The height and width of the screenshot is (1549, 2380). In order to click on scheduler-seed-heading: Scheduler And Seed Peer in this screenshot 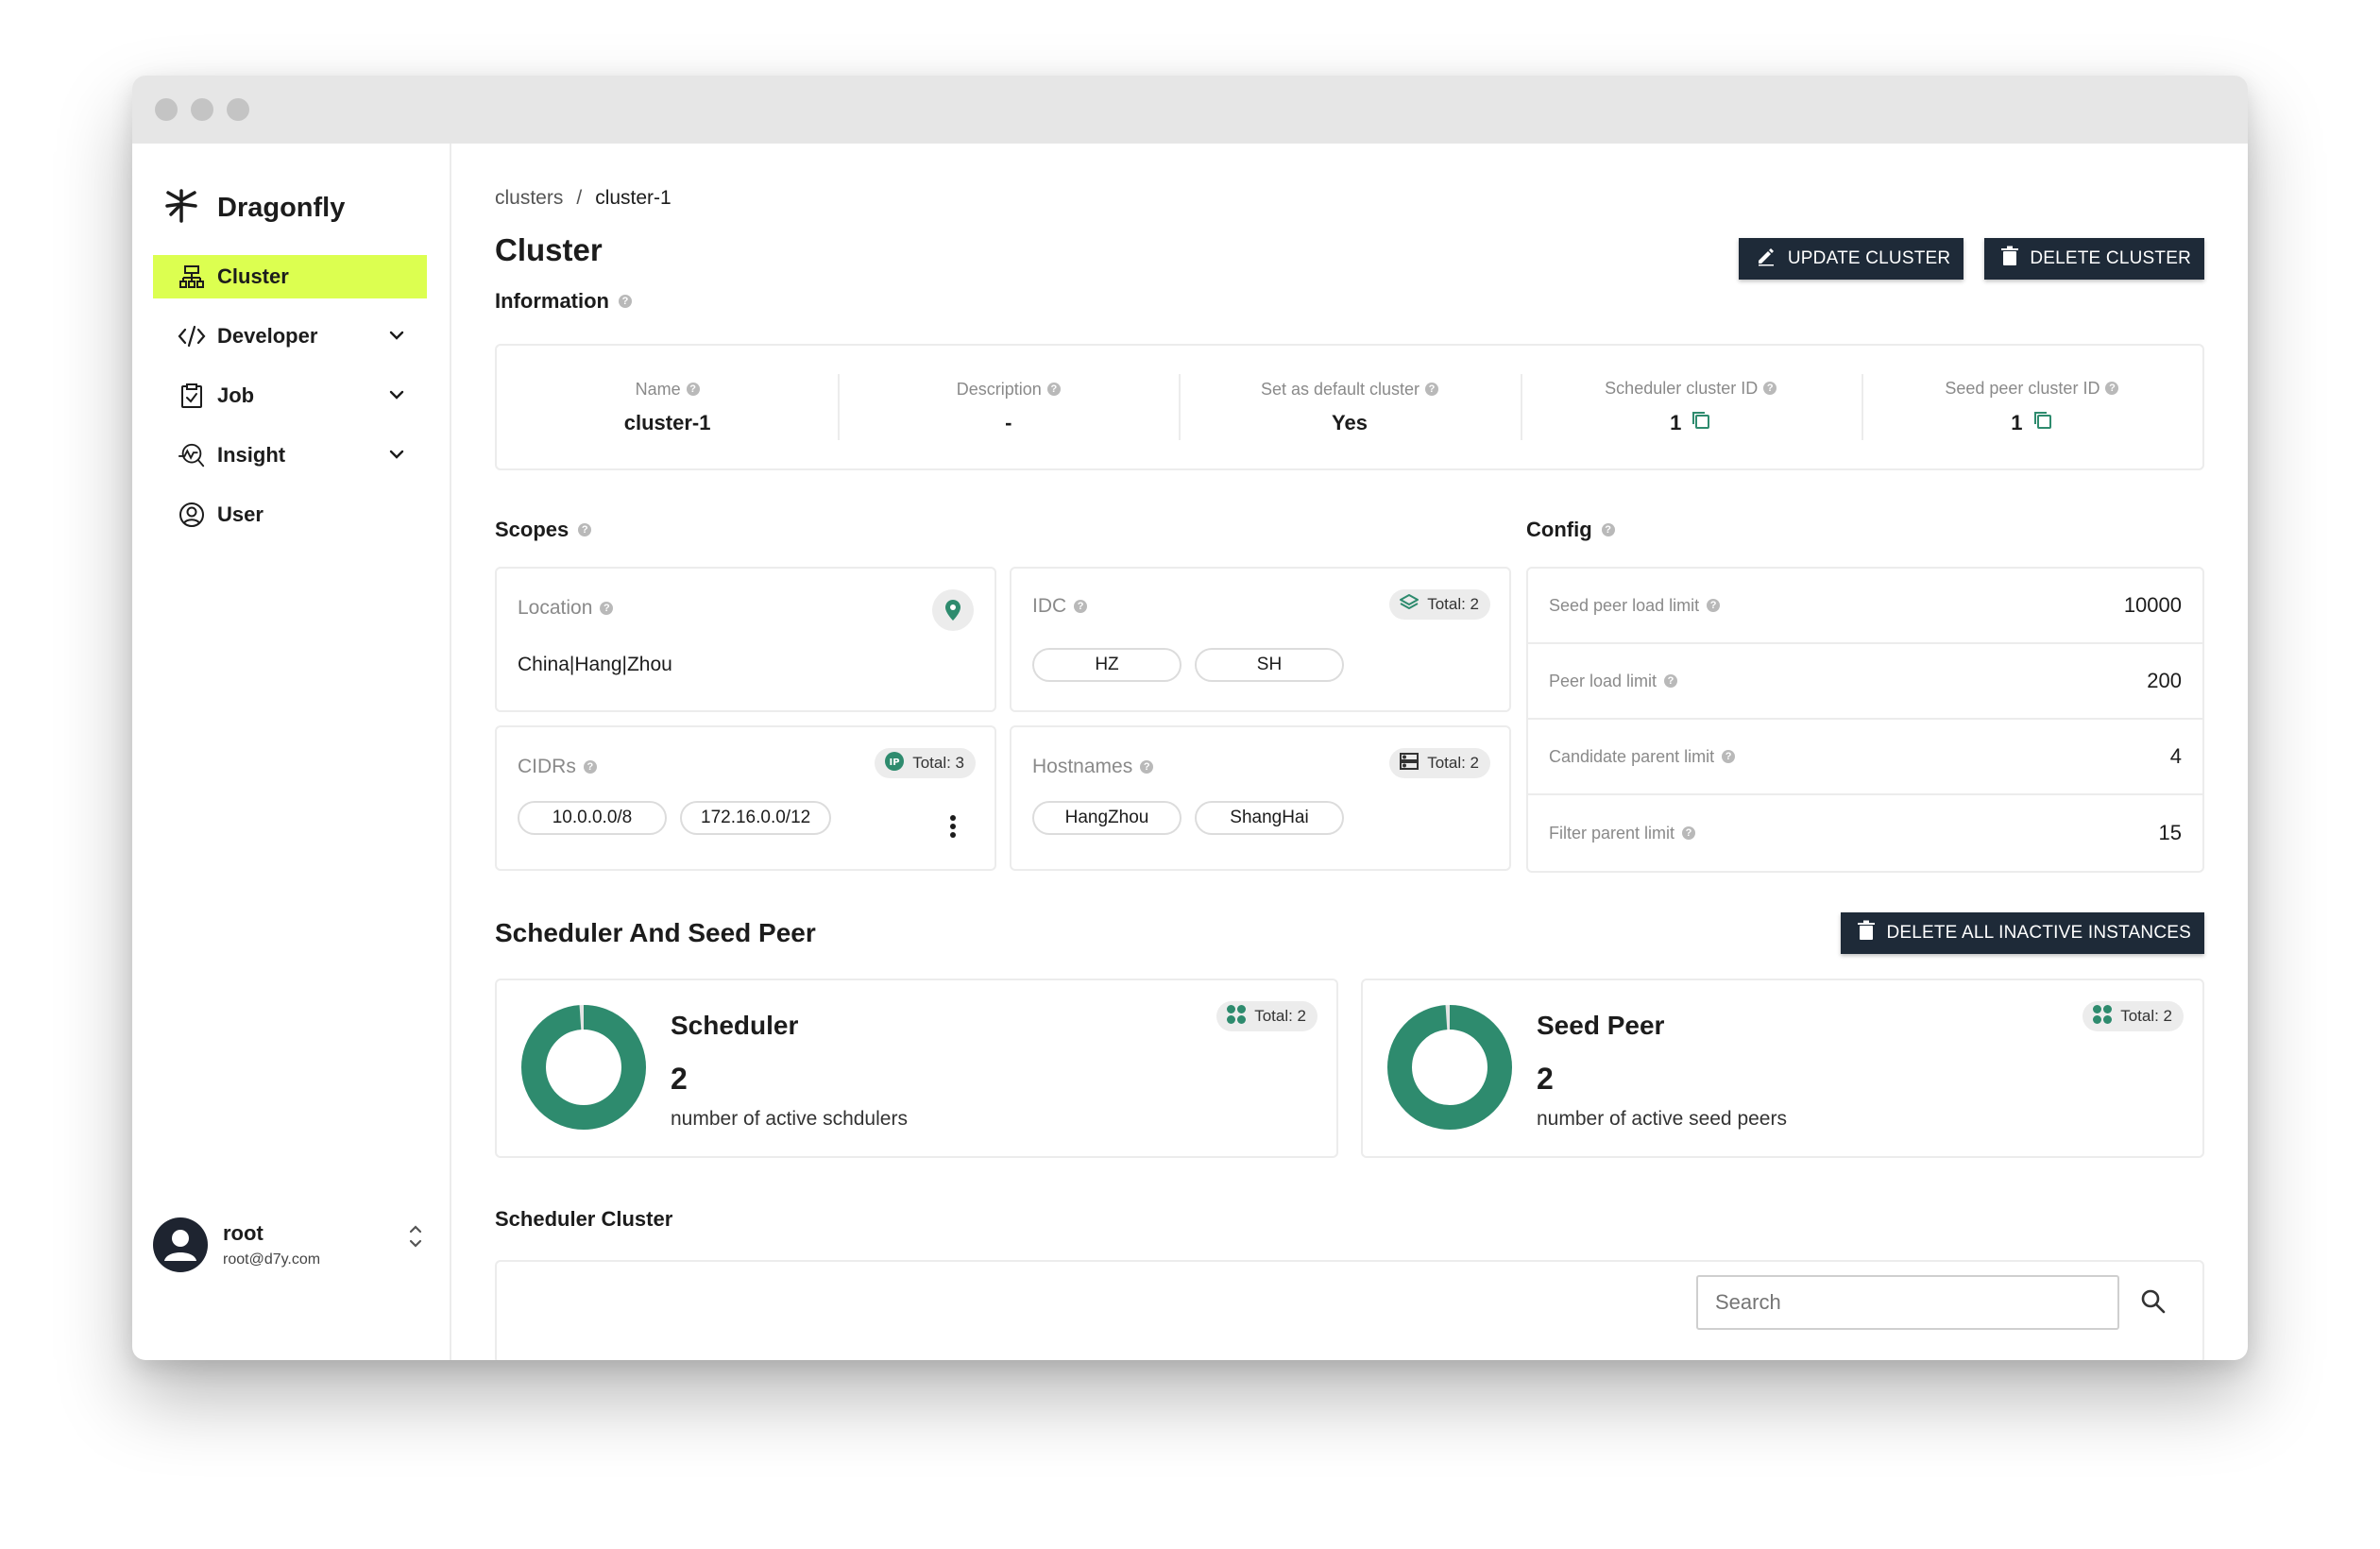, I will do `click(655, 932)`.